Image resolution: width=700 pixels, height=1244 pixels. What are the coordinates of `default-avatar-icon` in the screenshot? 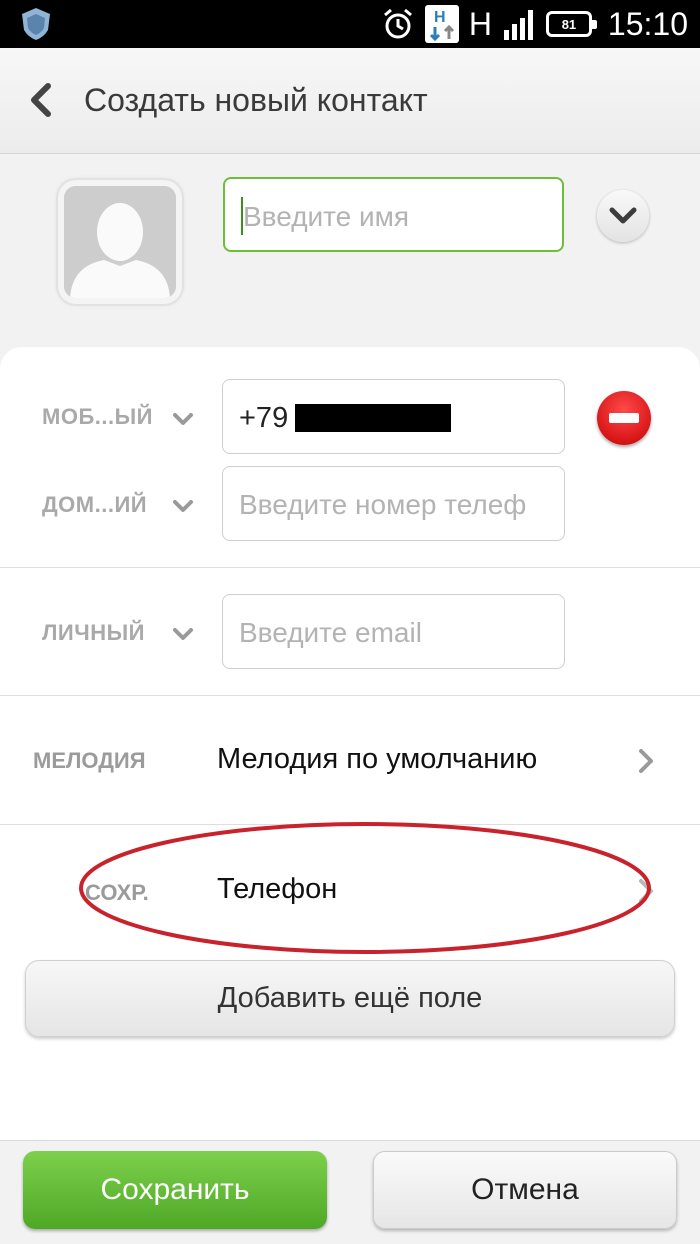 It's located at (120, 242).